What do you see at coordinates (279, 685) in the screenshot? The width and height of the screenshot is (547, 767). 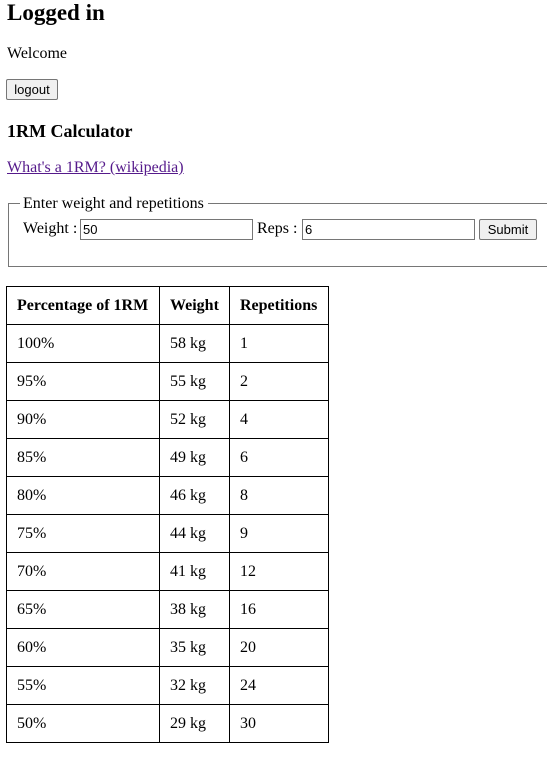 I see `repetitions-cell: 24` at bounding box center [279, 685].